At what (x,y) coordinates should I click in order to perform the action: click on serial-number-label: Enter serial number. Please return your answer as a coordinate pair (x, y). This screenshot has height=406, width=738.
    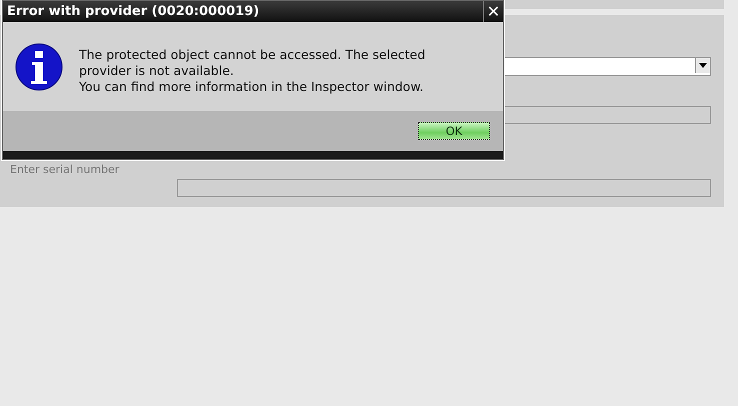
    Looking at the image, I should click on (65, 170).